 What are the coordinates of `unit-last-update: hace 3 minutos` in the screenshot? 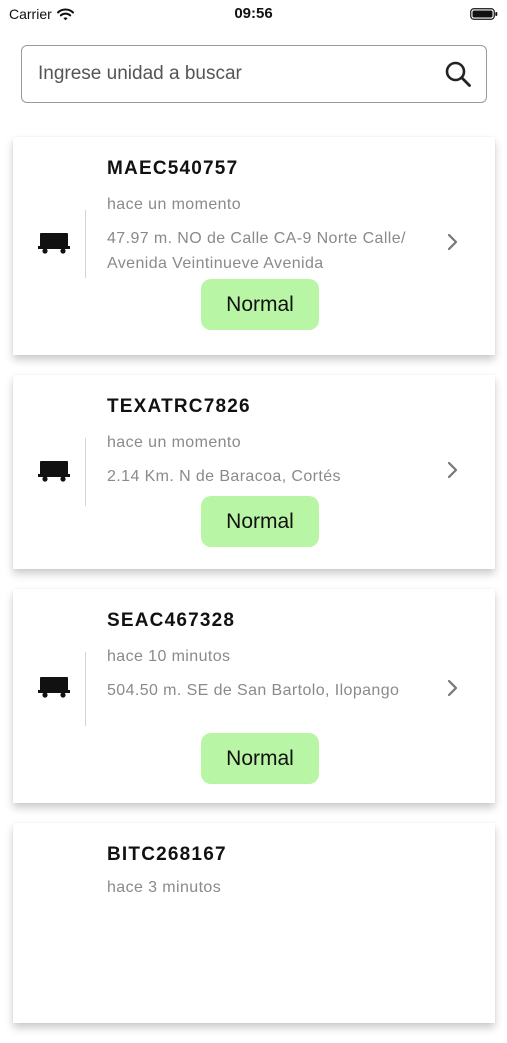 It's located at (164, 887).